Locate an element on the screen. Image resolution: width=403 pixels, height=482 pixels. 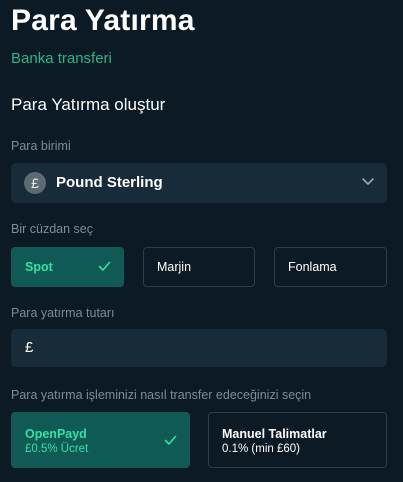
page-title: Para Yatırma is located at coordinates (103, 20).